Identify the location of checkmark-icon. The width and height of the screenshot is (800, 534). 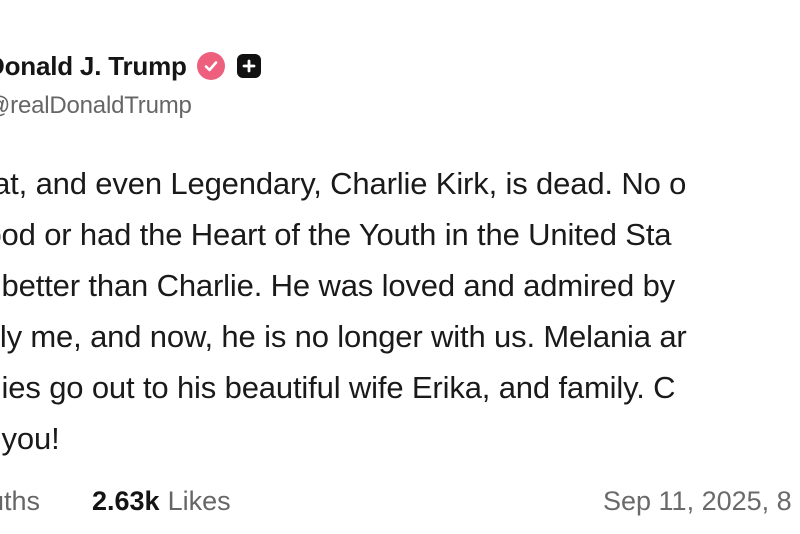
(210, 66).